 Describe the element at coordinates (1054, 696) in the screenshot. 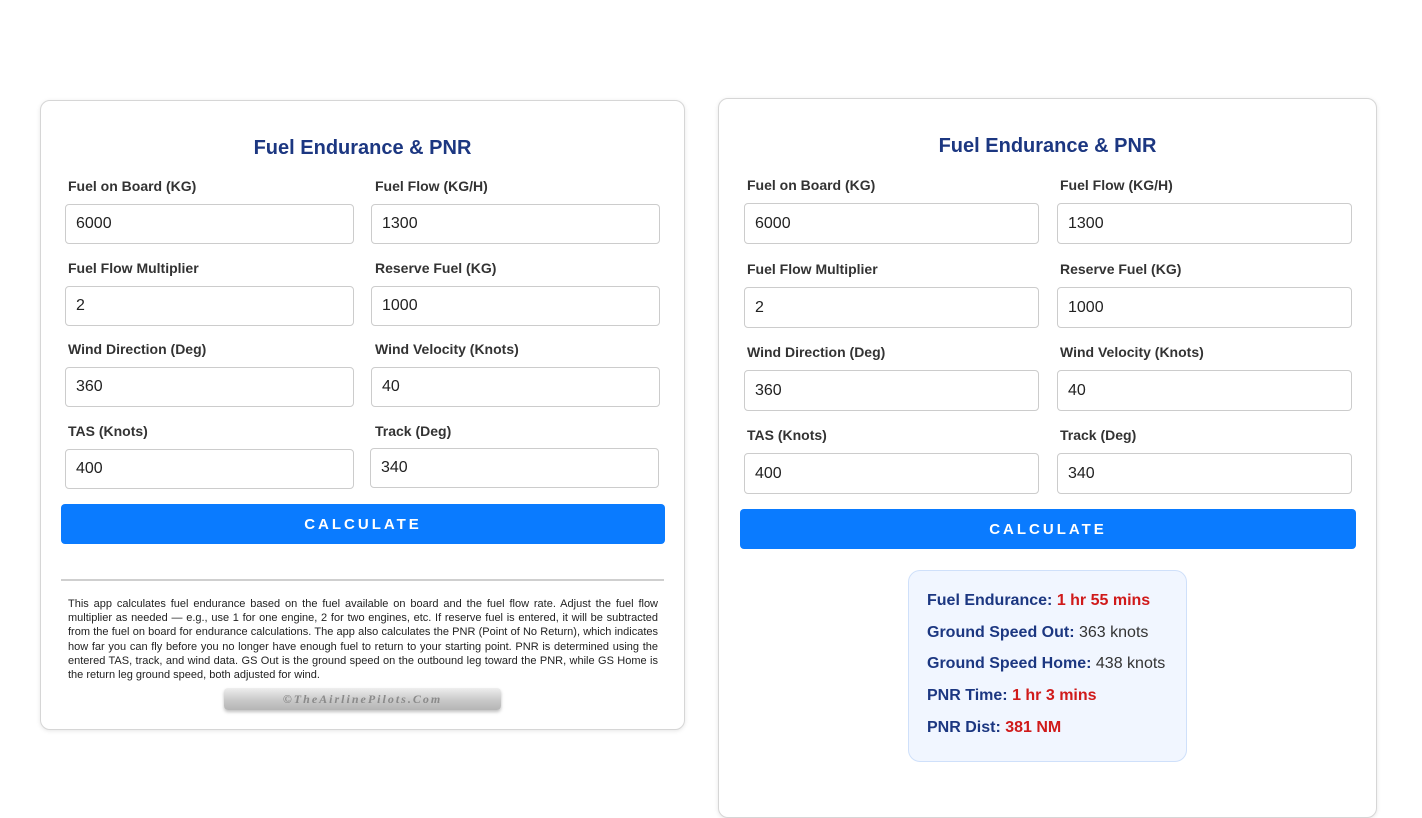

I see `result-value: 1 hr 3 mins` at that location.